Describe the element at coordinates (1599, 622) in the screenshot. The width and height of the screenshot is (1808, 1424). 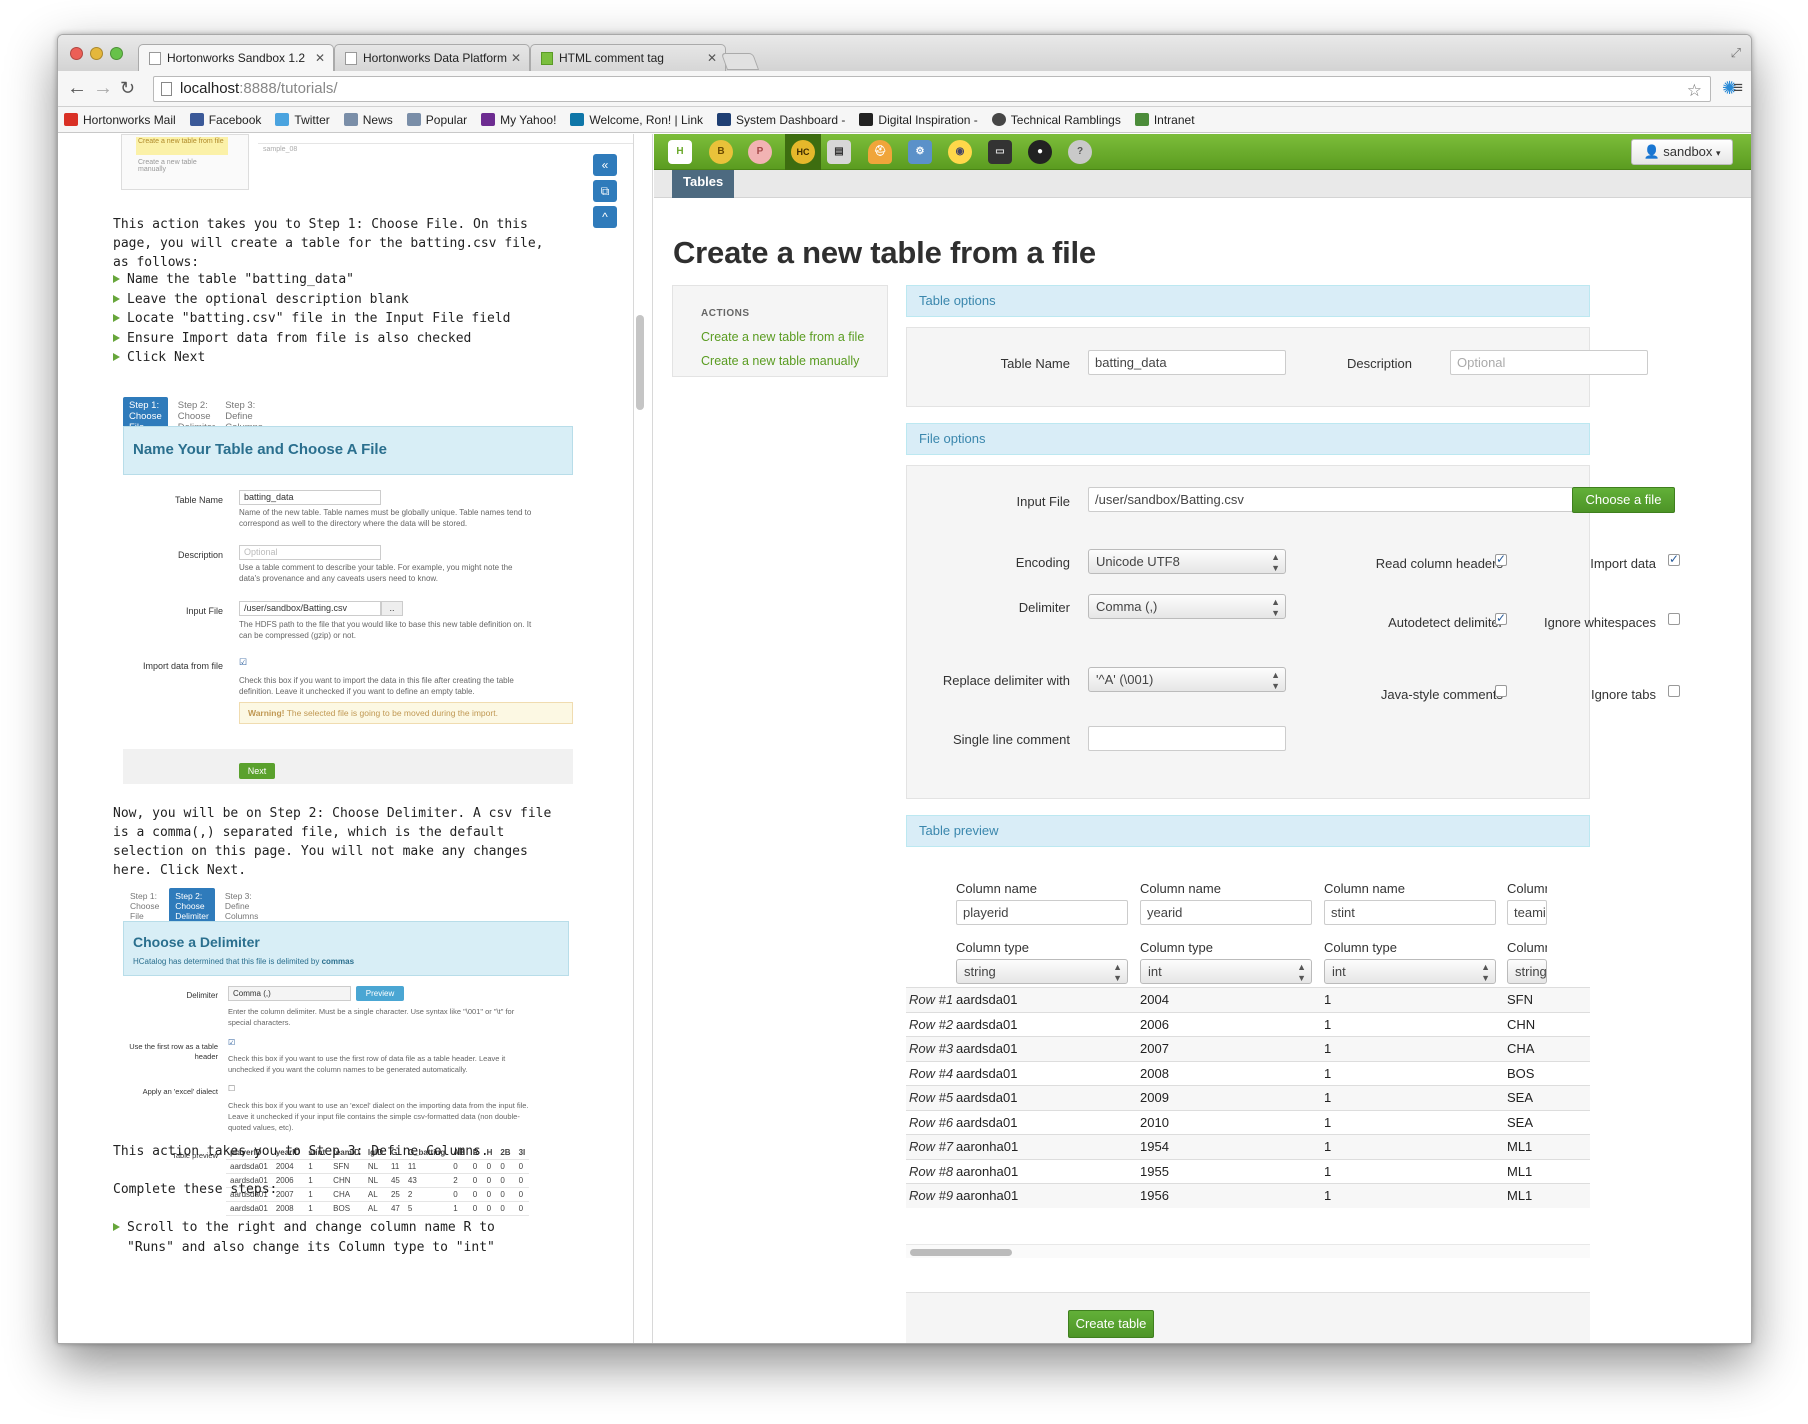
I see `field-label: Ignore whitespaces` at that location.